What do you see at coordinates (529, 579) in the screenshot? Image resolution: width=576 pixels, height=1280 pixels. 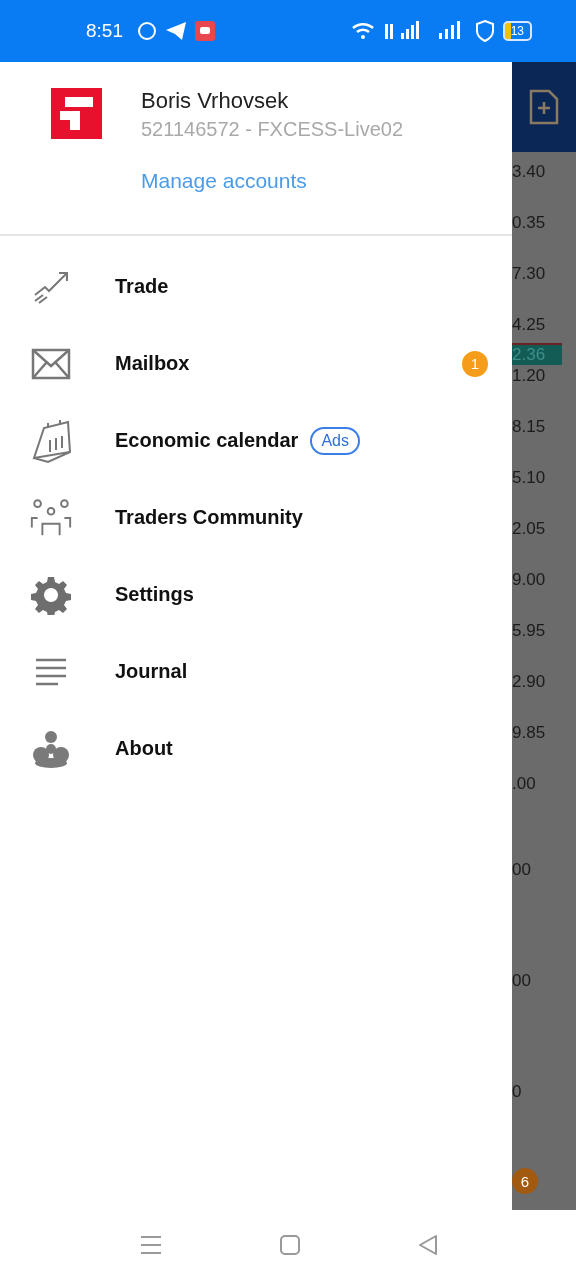 I see `price-value: 9.00` at bounding box center [529, 579].